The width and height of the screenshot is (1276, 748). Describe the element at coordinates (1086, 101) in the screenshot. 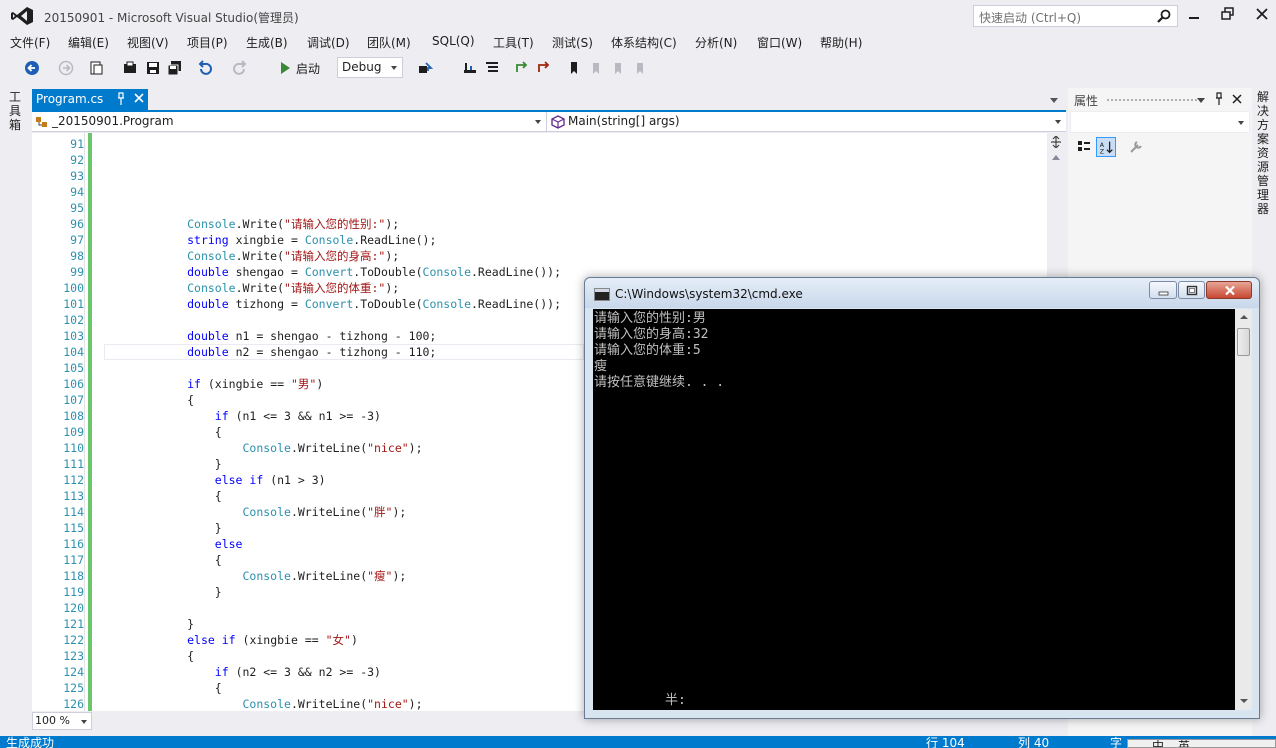

I see `properties-title: 属性` at that location.